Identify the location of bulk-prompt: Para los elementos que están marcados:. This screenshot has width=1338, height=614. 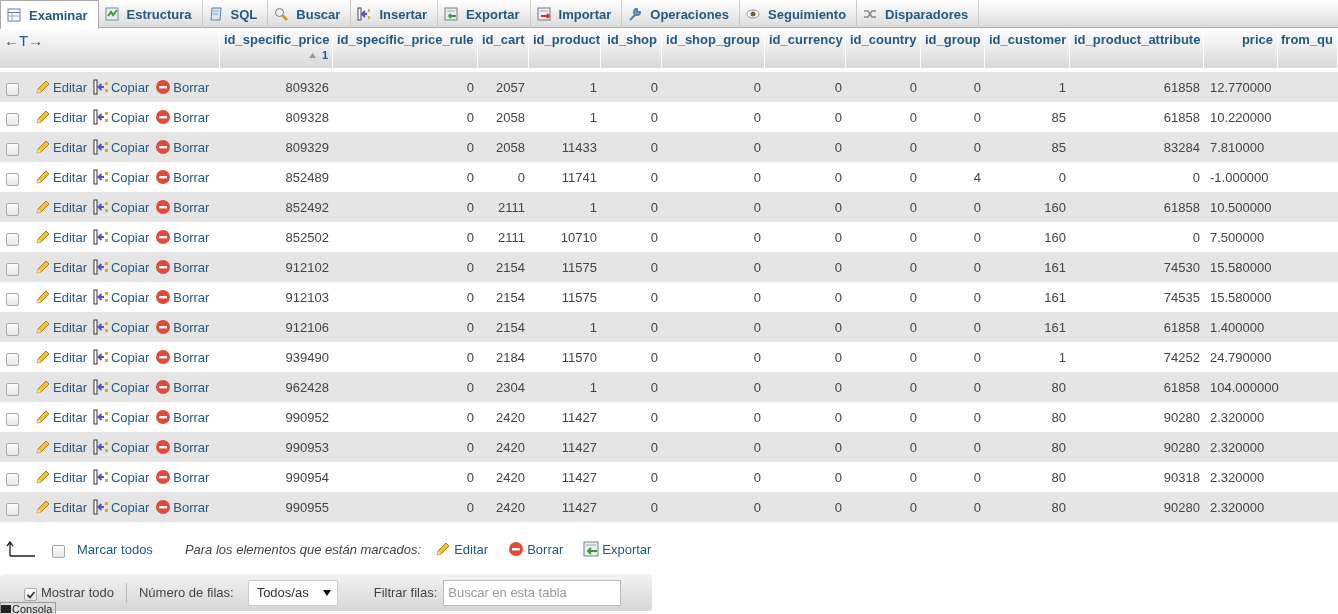
(303, 549).